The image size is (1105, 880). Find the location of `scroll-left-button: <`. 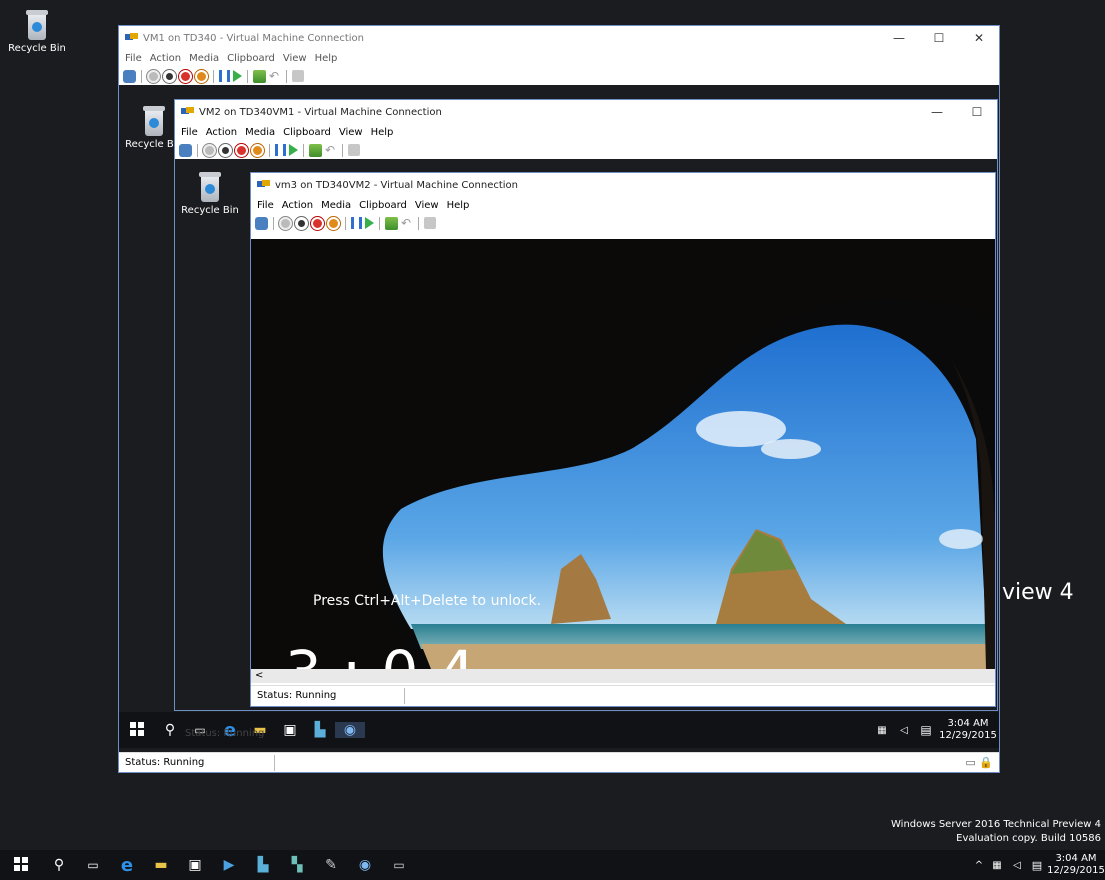

scroll-left-button: < is located at coordinates (259, 675).